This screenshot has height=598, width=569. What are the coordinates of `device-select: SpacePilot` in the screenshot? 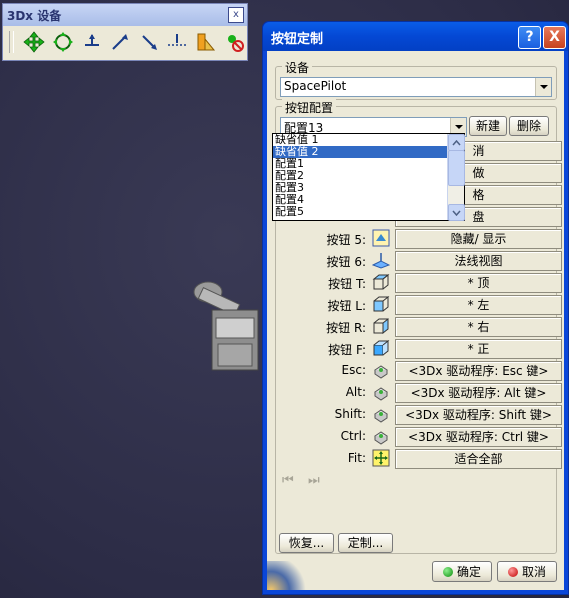 It's located at (416, 87).